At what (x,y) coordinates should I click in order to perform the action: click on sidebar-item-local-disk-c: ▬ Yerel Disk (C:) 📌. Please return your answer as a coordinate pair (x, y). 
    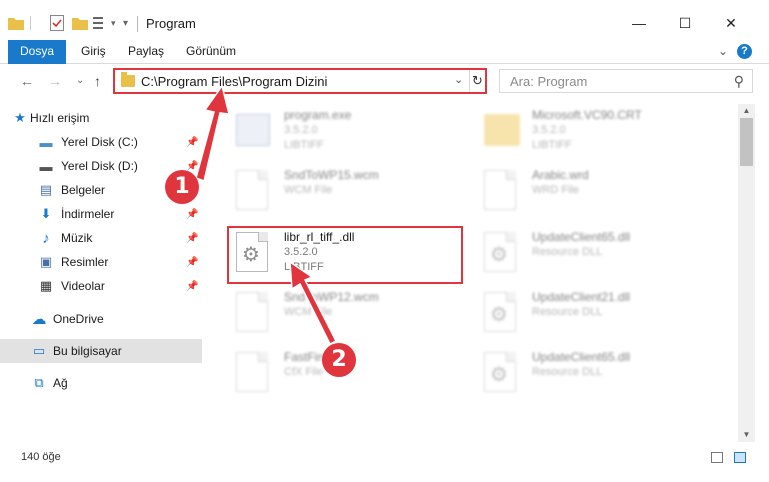
    Looking at the image, I should click on (101, 142).